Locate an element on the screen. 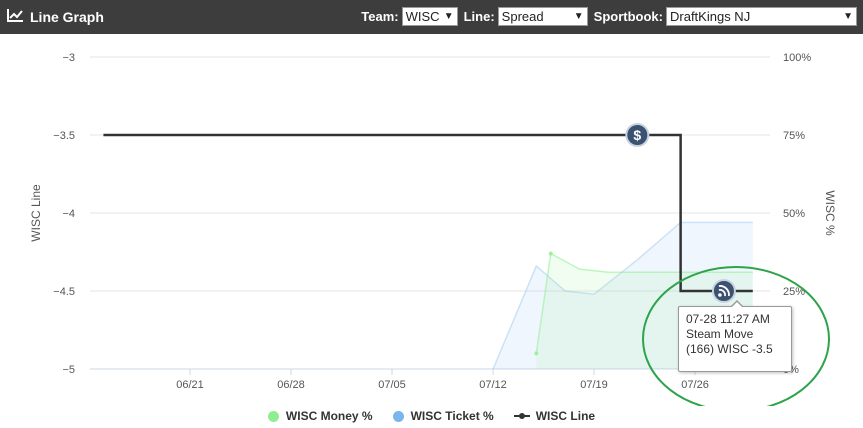  tooltip-detail: (166) WISC -3.5 is located at coordinates (729, 349).